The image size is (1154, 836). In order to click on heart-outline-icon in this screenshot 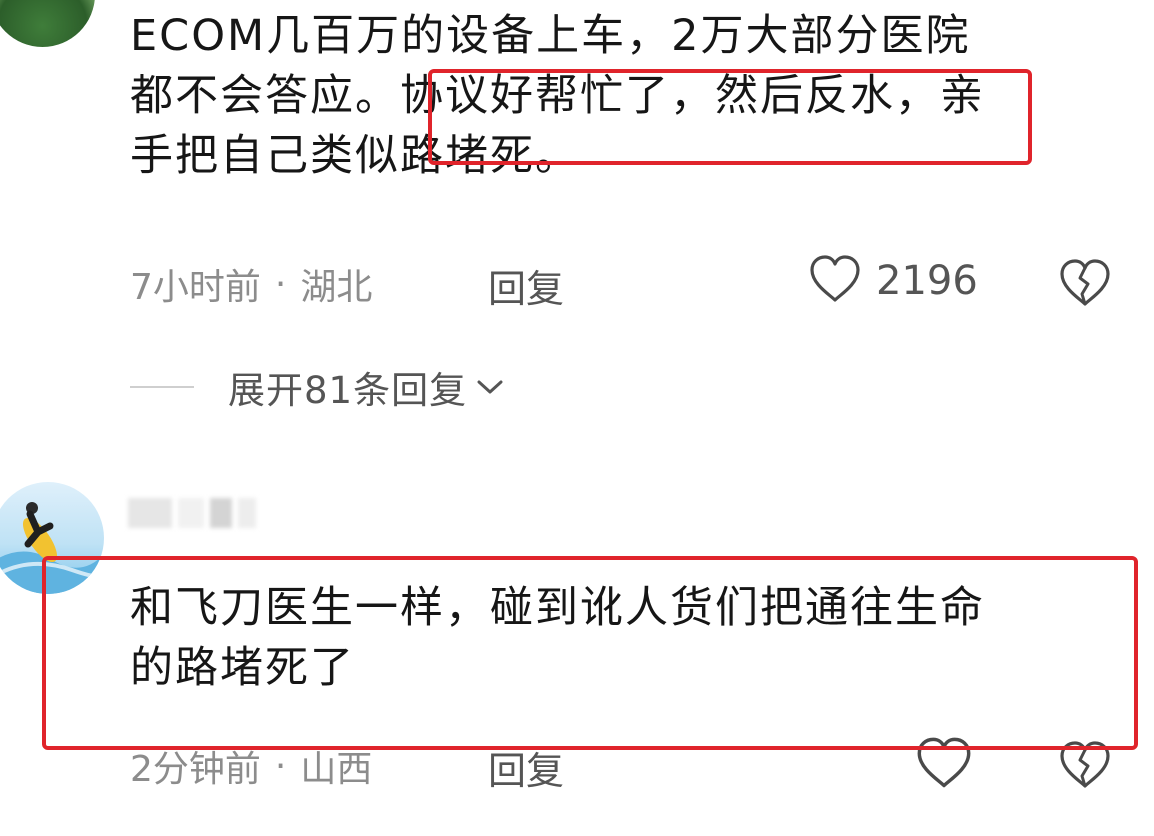, I will do `click(835, 281)`.